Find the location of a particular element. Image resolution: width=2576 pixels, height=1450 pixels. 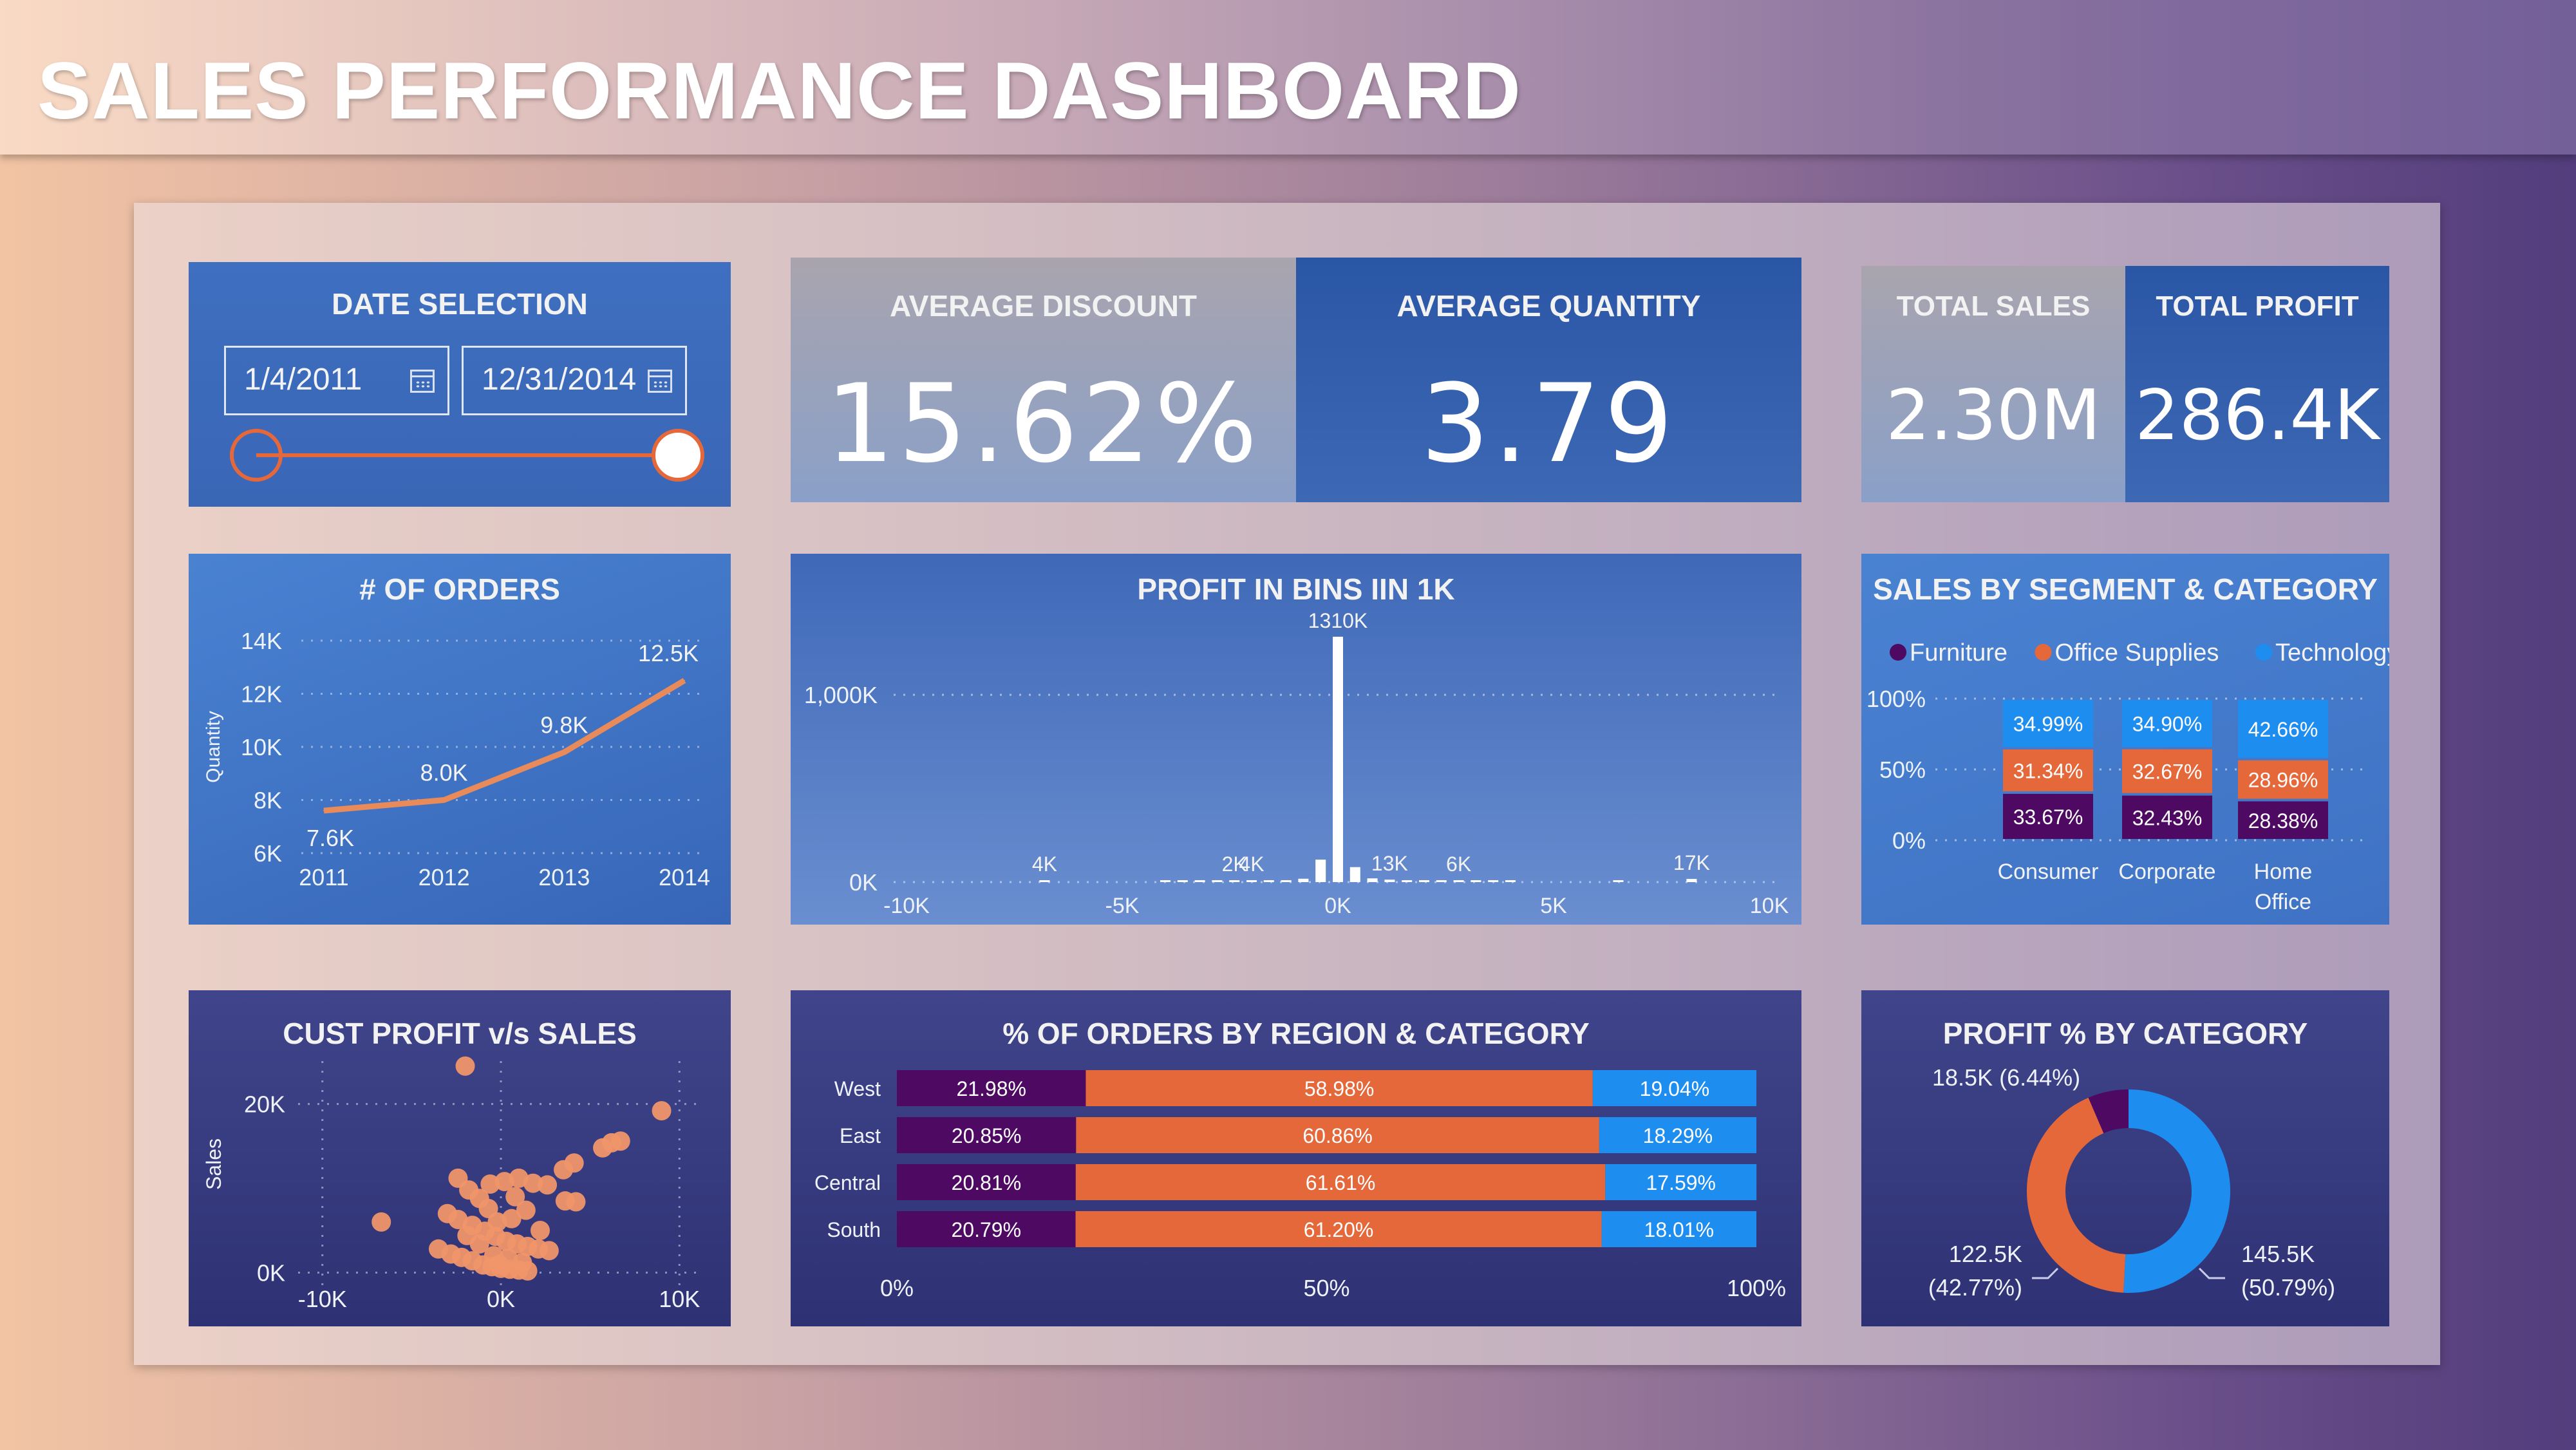

y-axis-label: Quantity is located at coordinates (213, 747).